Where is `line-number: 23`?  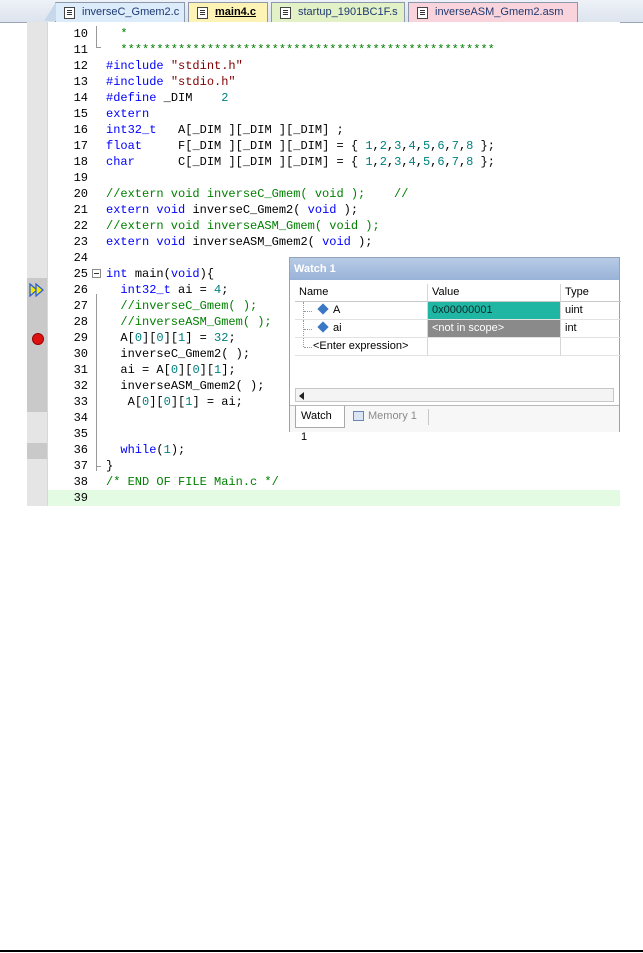
line-number: 23 is located at coordinates (80, 242).